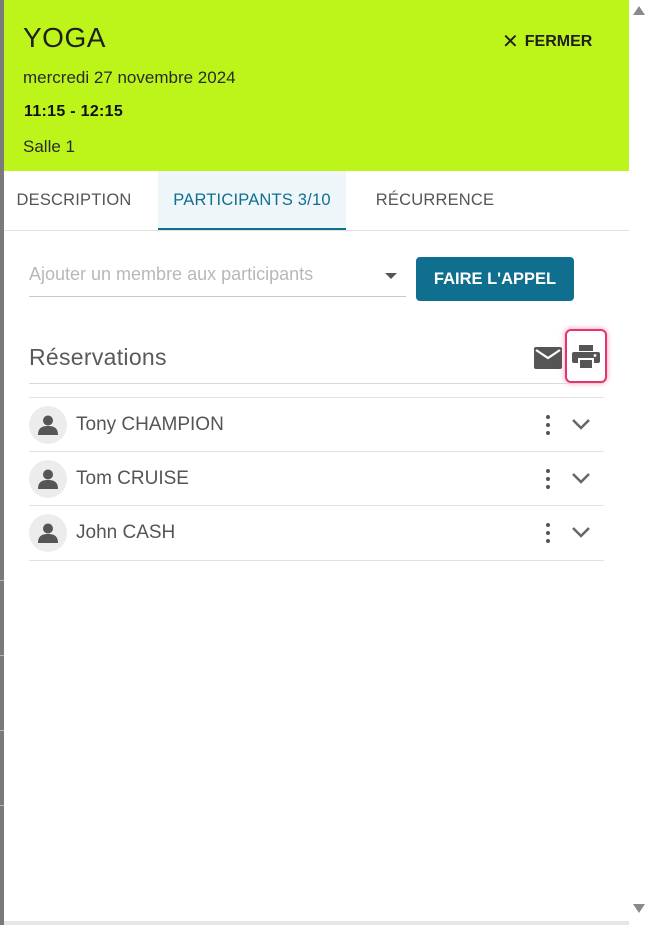 Image resolution: width=648 pixels, height=925 pixels. Describe the element at coordinates (510, 42) in the screenshot. I see `close-icon: ✕` at that location.